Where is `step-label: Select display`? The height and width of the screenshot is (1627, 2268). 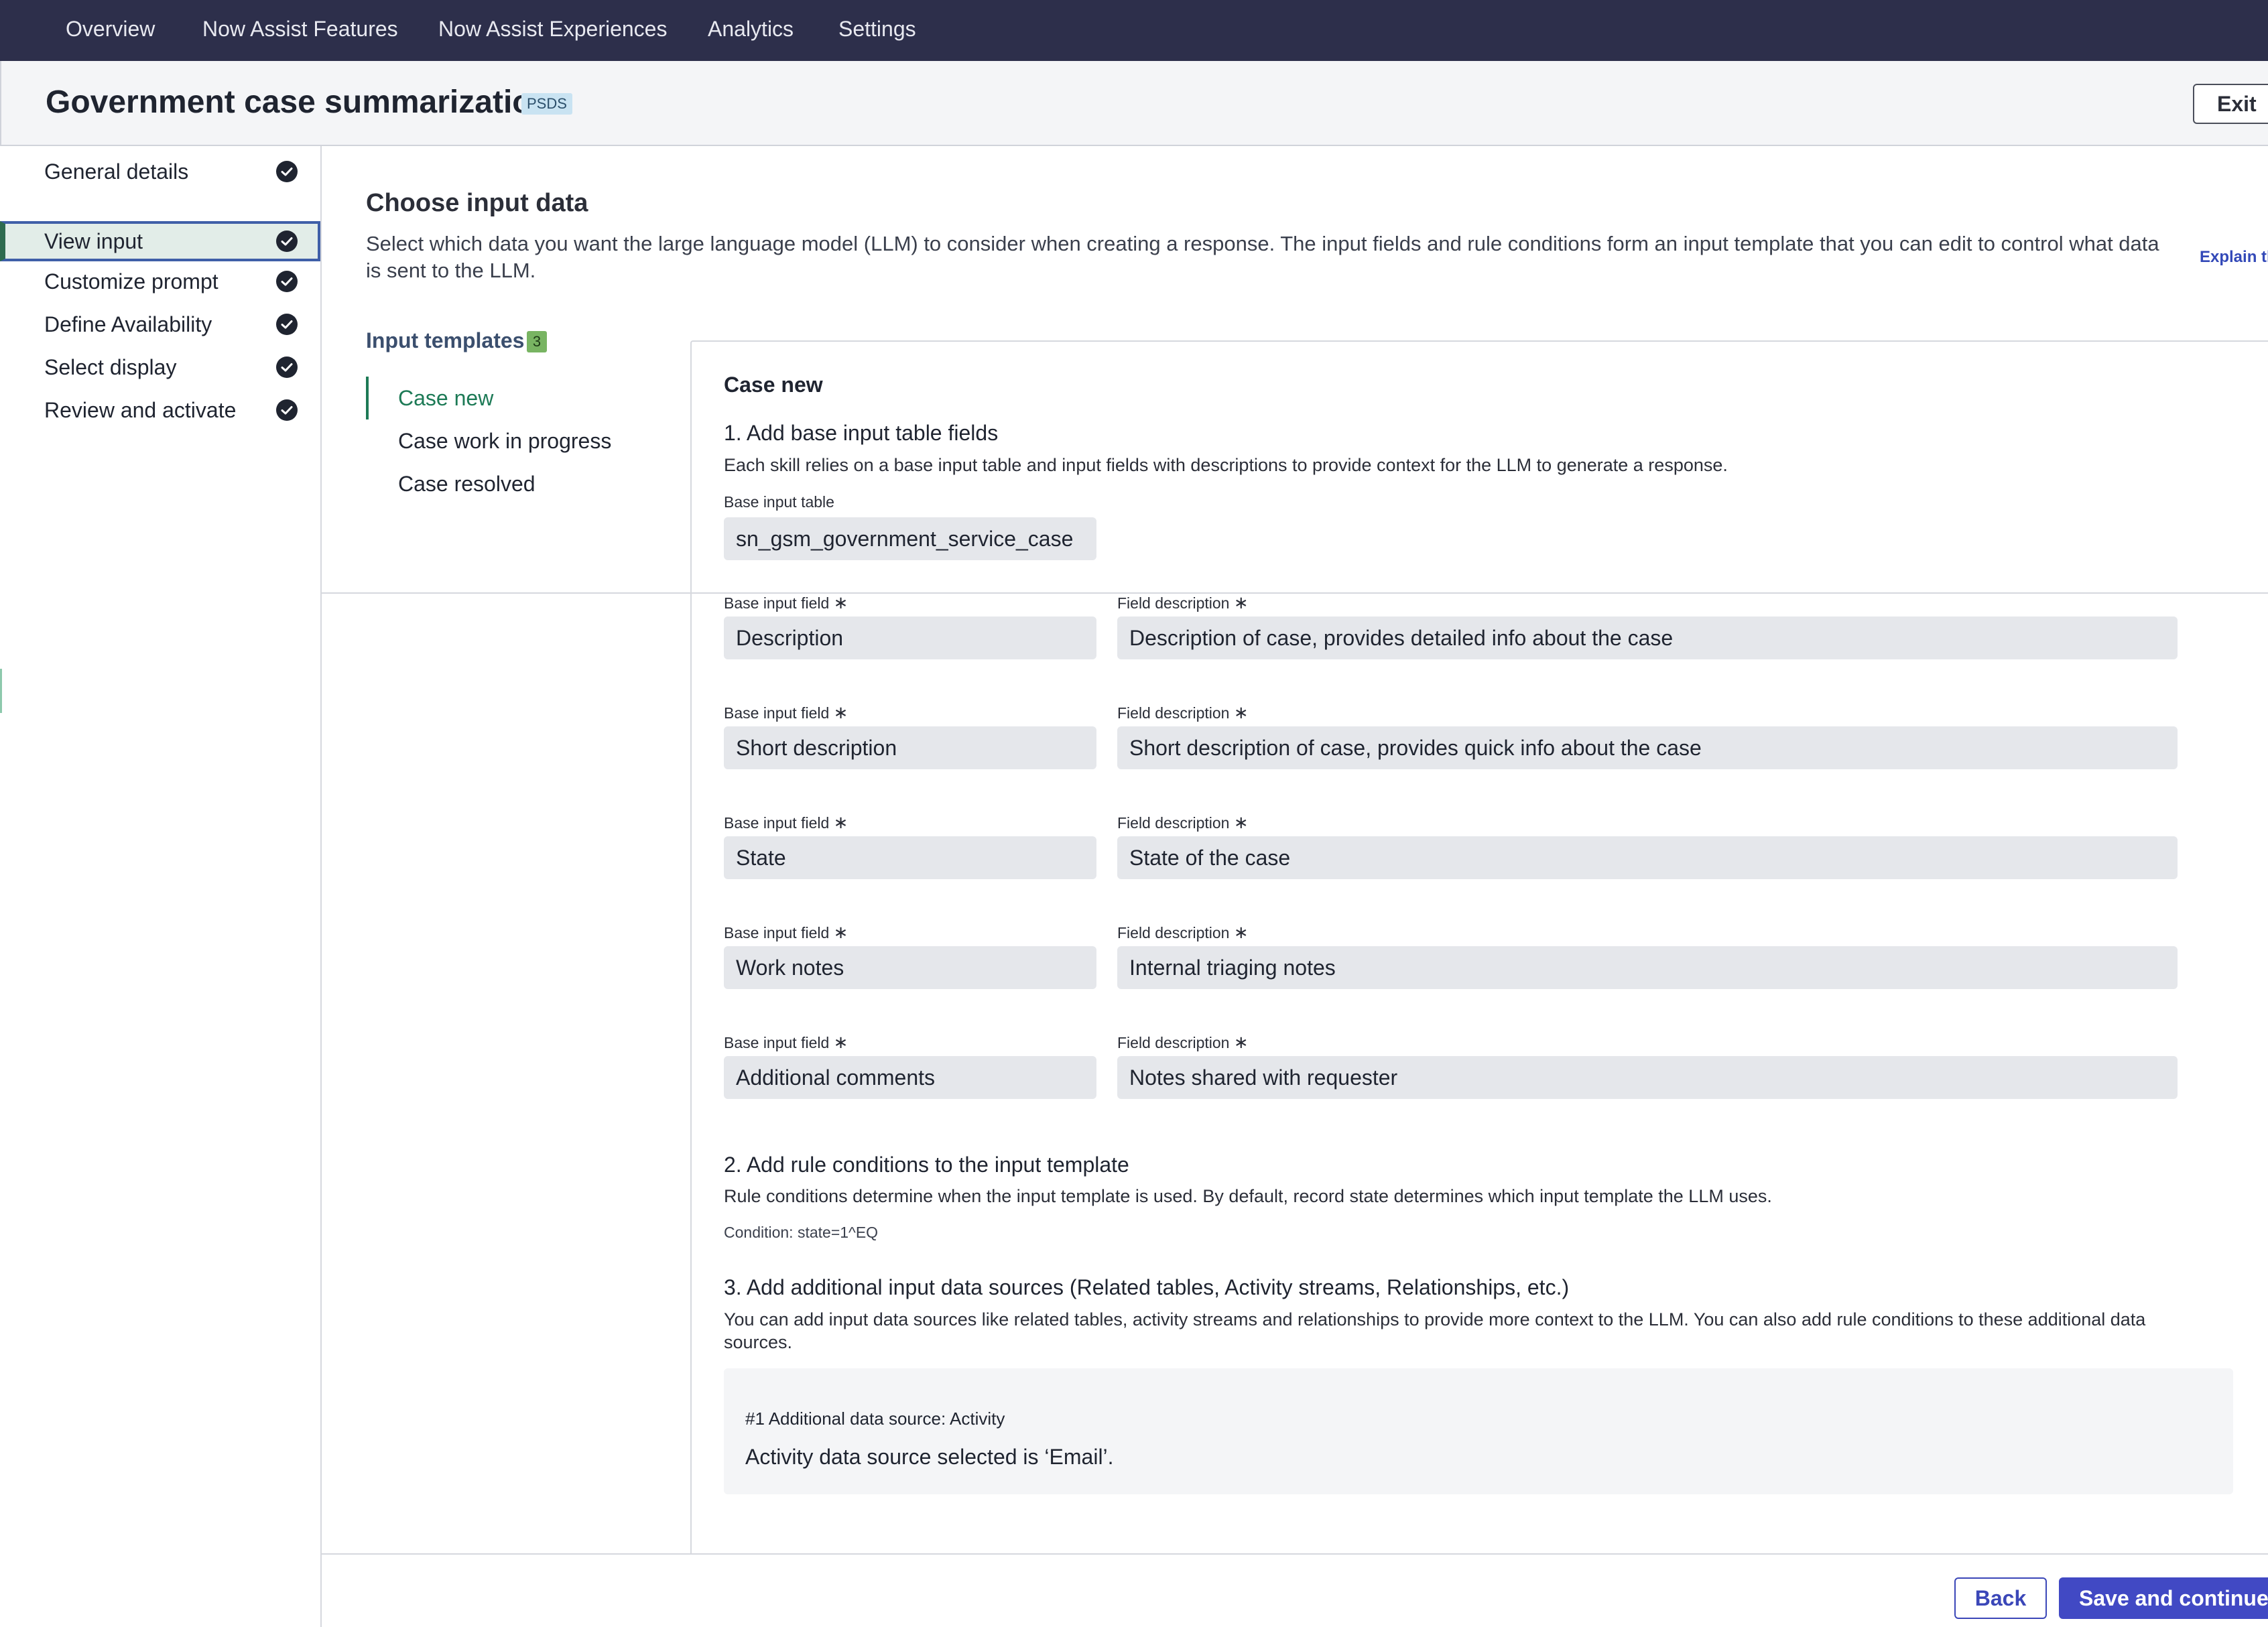
step-label: Select display is located at coordinates (110, 367).